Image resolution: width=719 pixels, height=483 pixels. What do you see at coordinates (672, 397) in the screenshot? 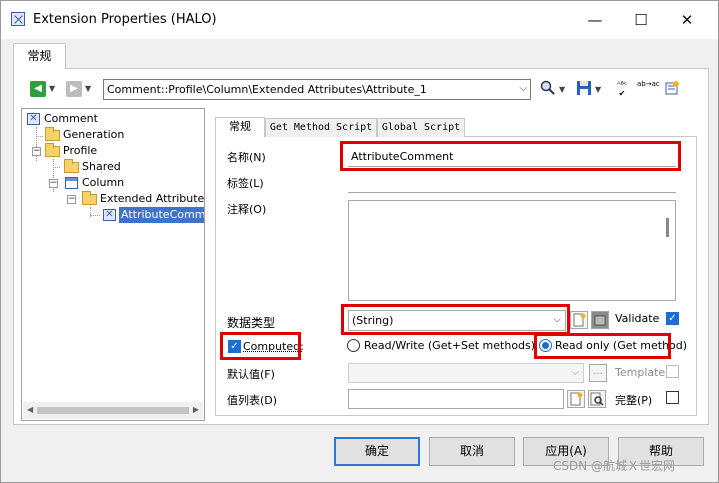
I see `complete-checkbox` at bounding box center [672, 397].